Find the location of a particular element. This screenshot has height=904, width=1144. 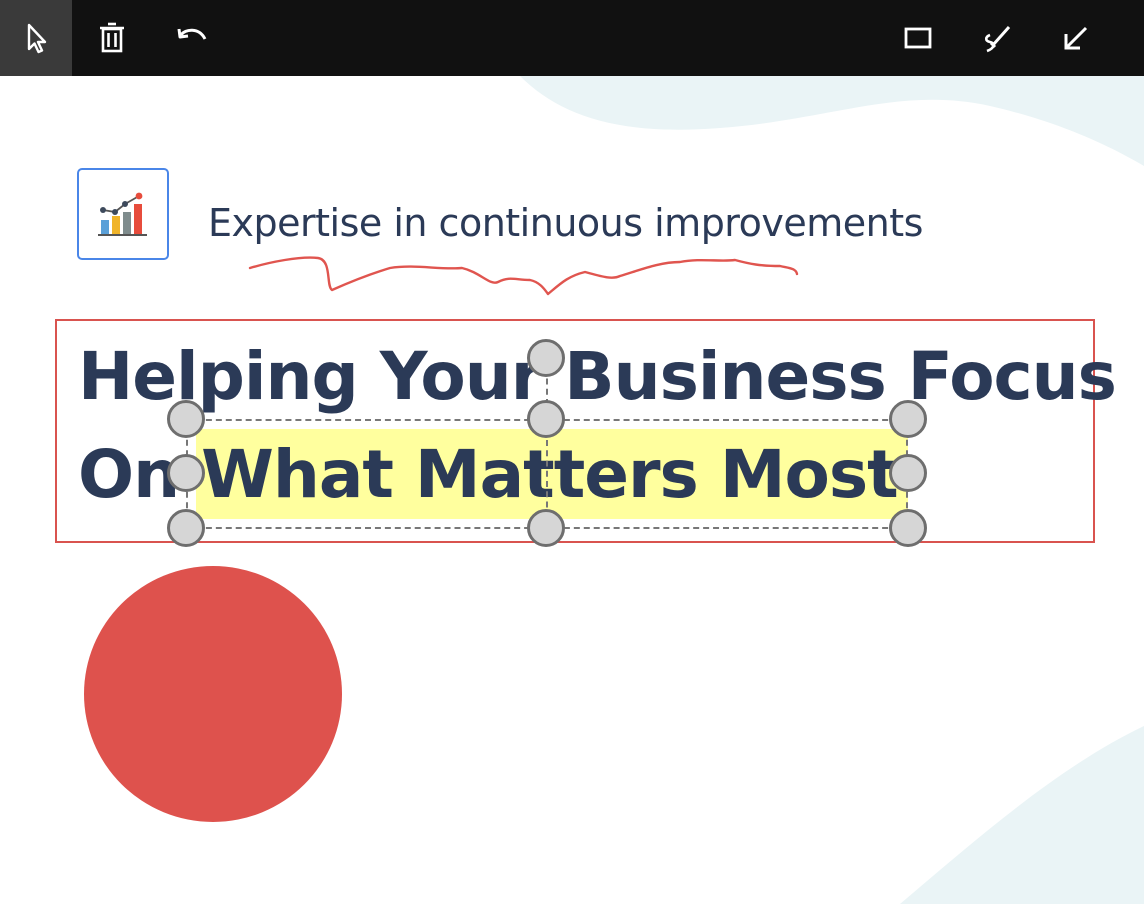

bar-chart-icon is located at coordinates (122, 214).